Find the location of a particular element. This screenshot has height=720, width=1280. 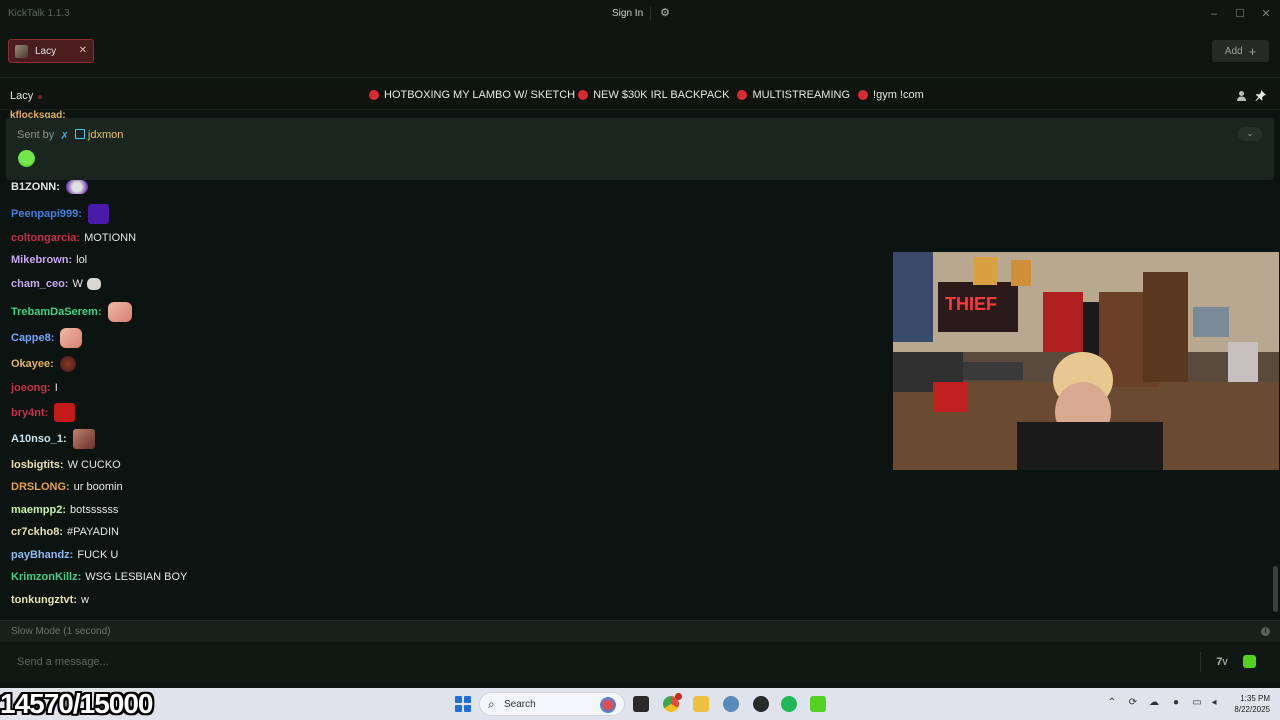

chat-message: KrimzonKillz: WSG LESBIAN BOY is located at coordinates (99, 577).